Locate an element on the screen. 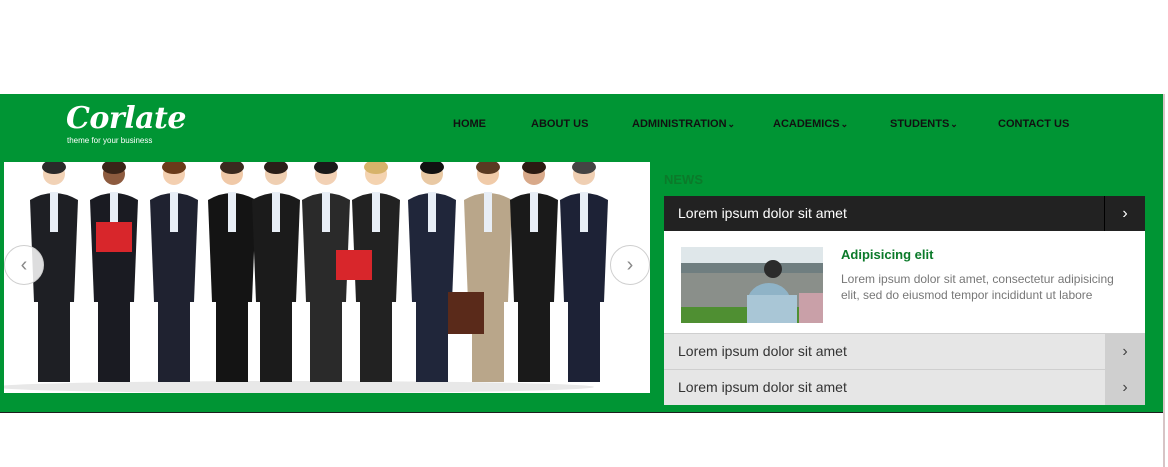 Image resolution: width=1168 pixels, height=467 pixels. slider-prev-button: ‹ is located at coordinates (24, 265).